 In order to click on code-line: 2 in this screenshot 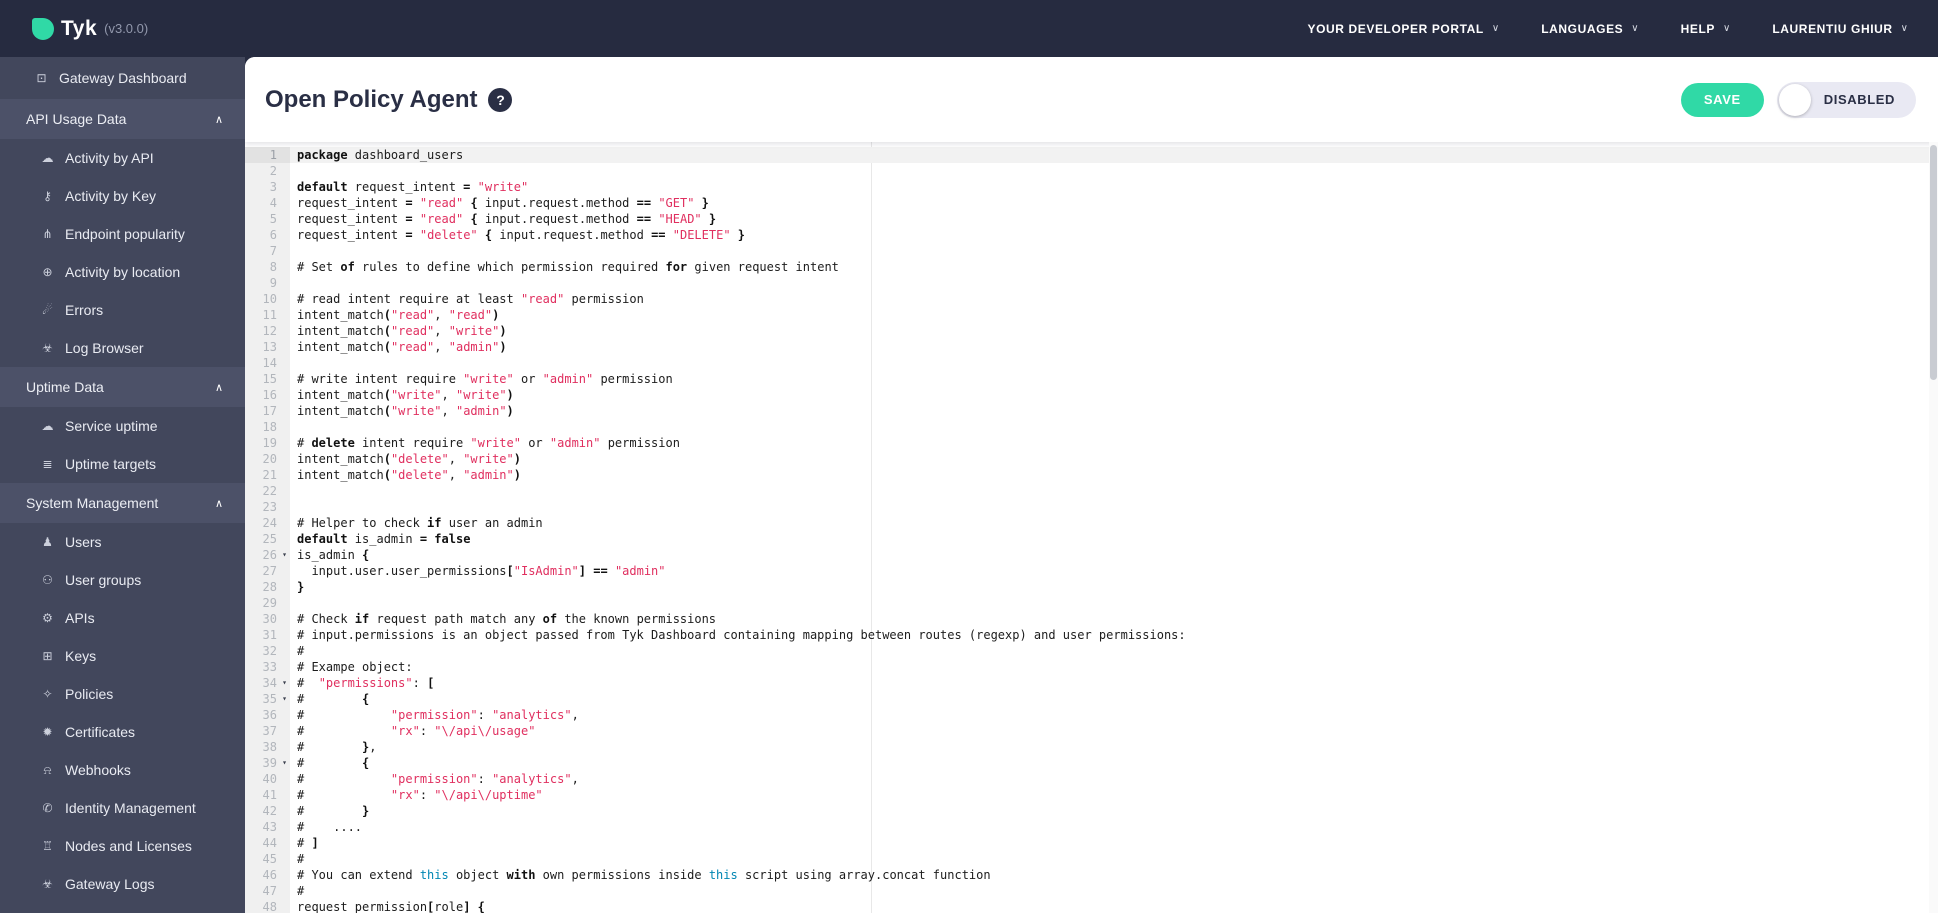, I will do `click(1091, 171)`.